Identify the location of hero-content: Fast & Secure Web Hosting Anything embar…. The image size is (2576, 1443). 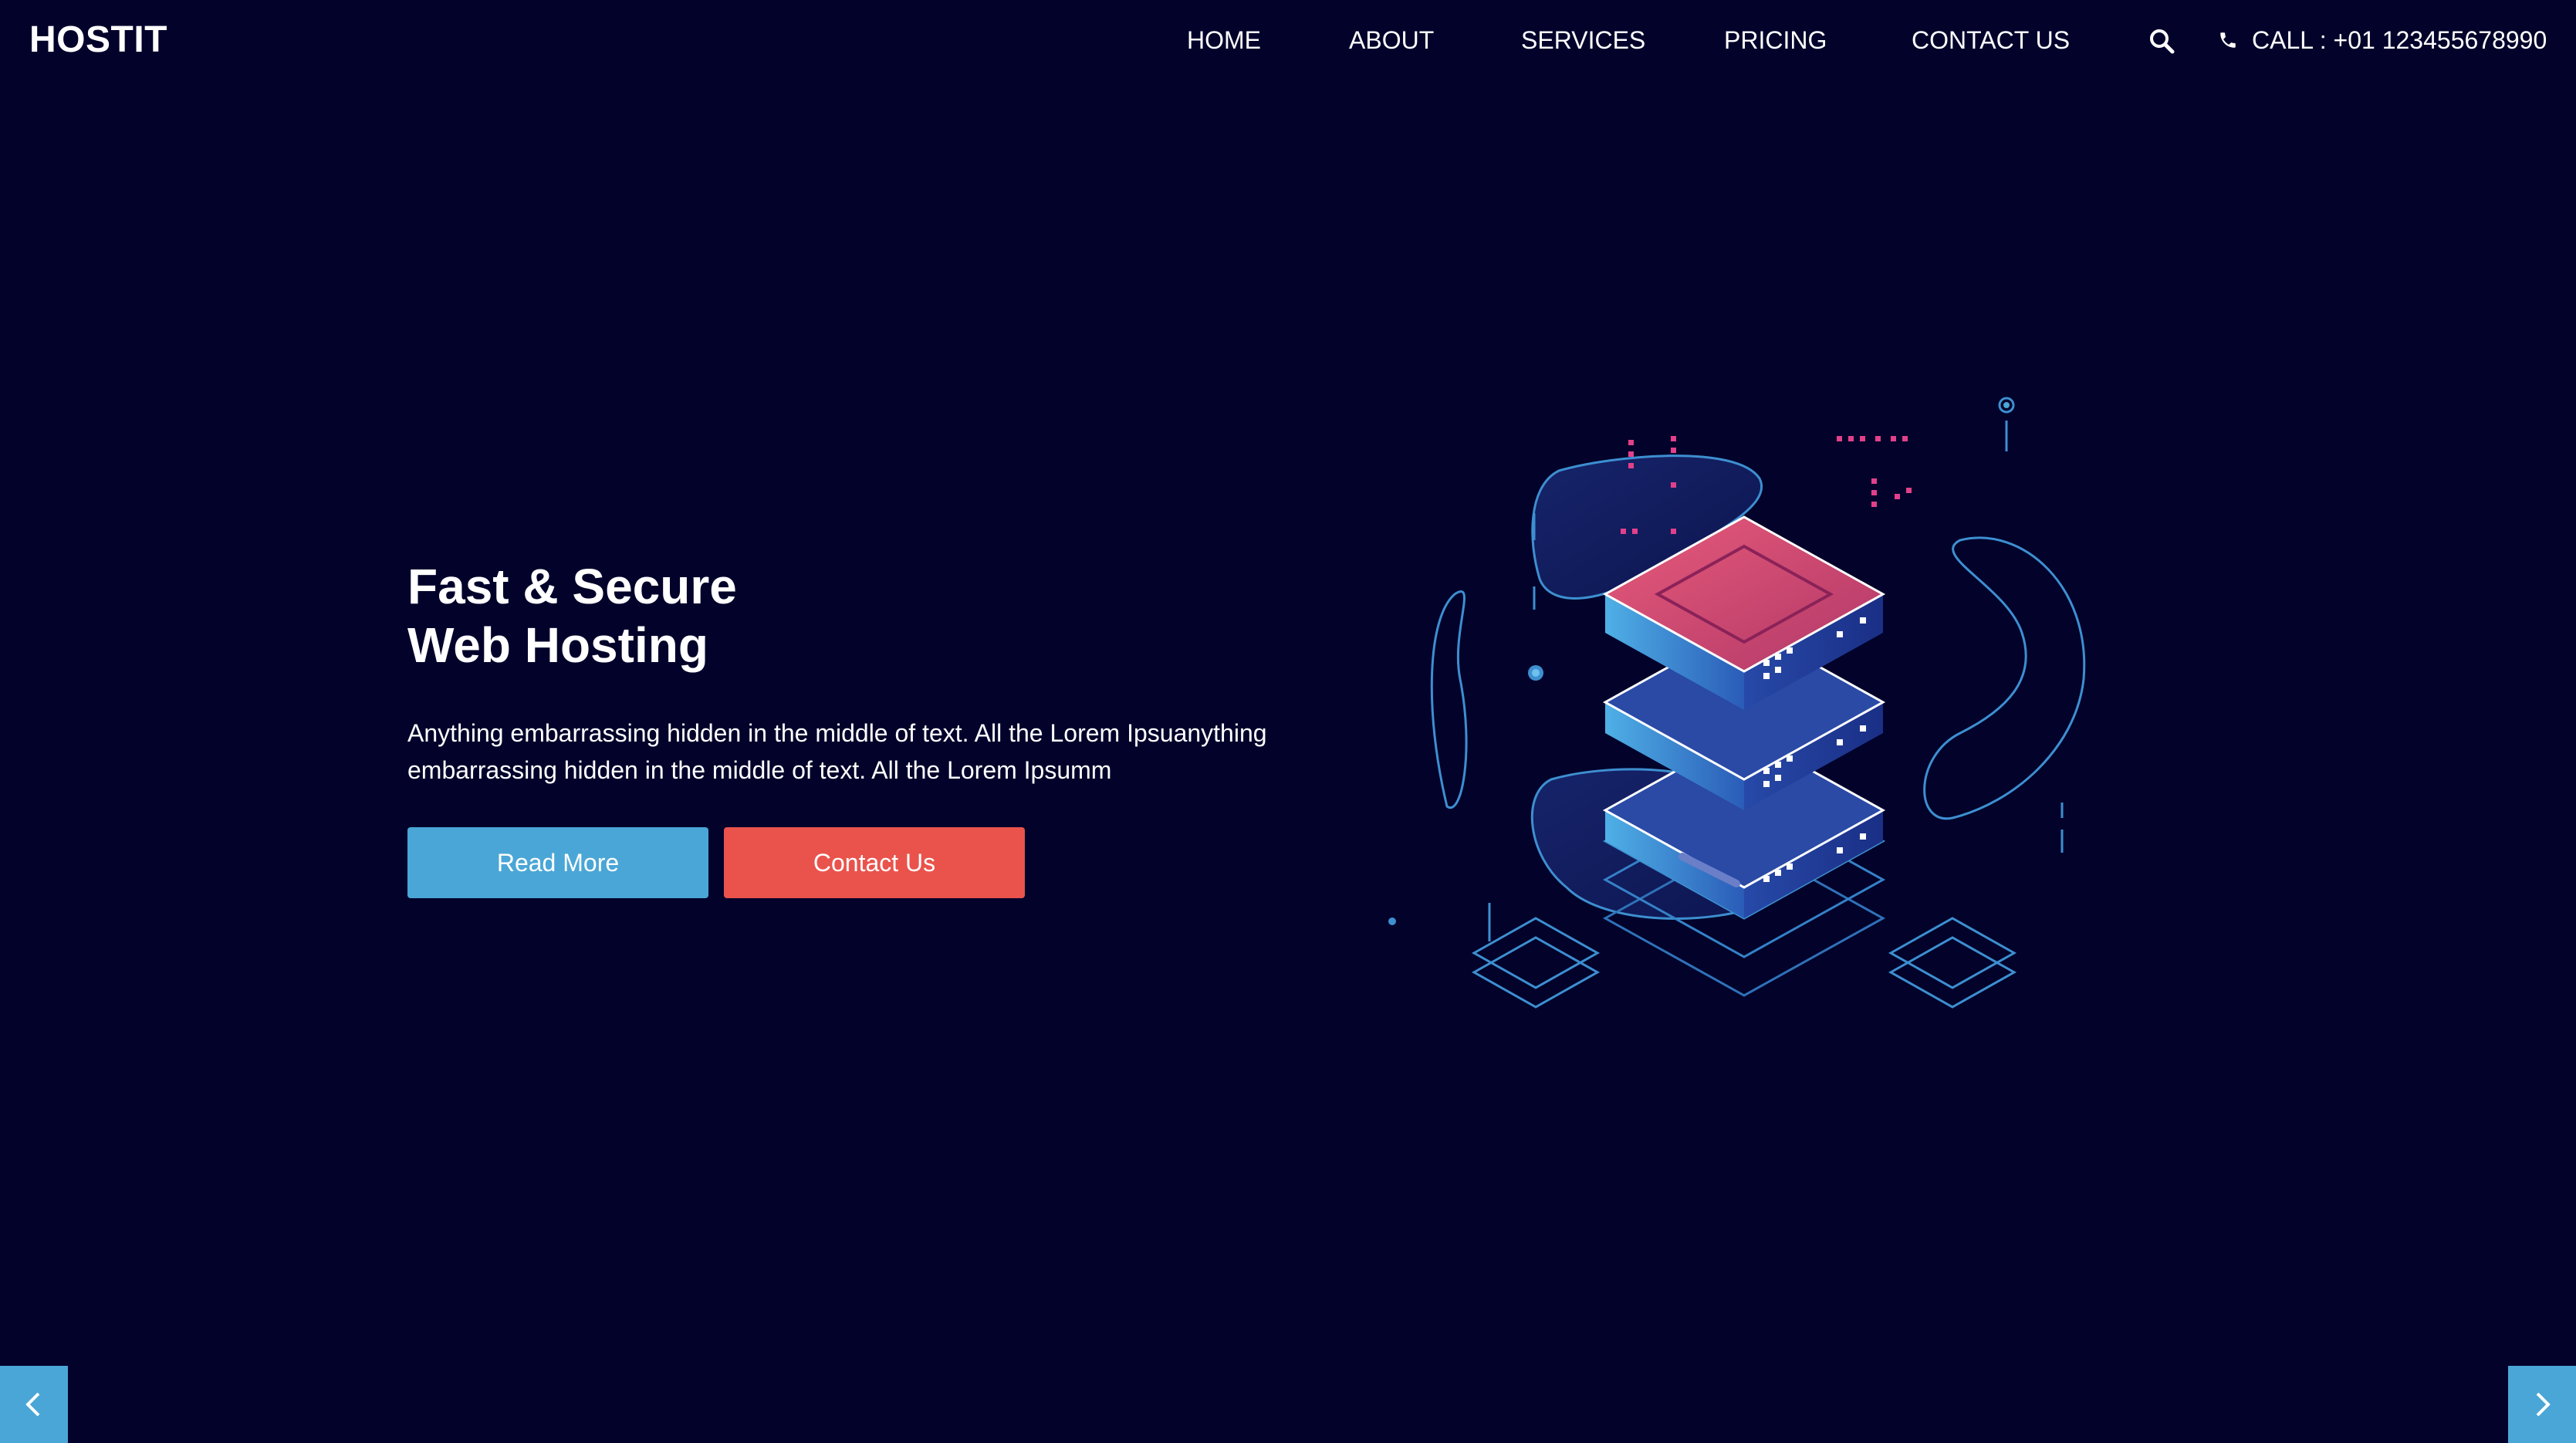
(870, 727).